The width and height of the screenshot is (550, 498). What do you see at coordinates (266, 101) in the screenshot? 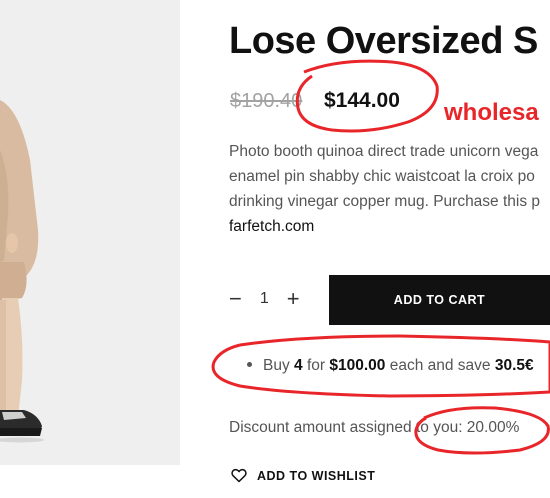
I see `original-price: $190.40` at bounding box center [266, 101].